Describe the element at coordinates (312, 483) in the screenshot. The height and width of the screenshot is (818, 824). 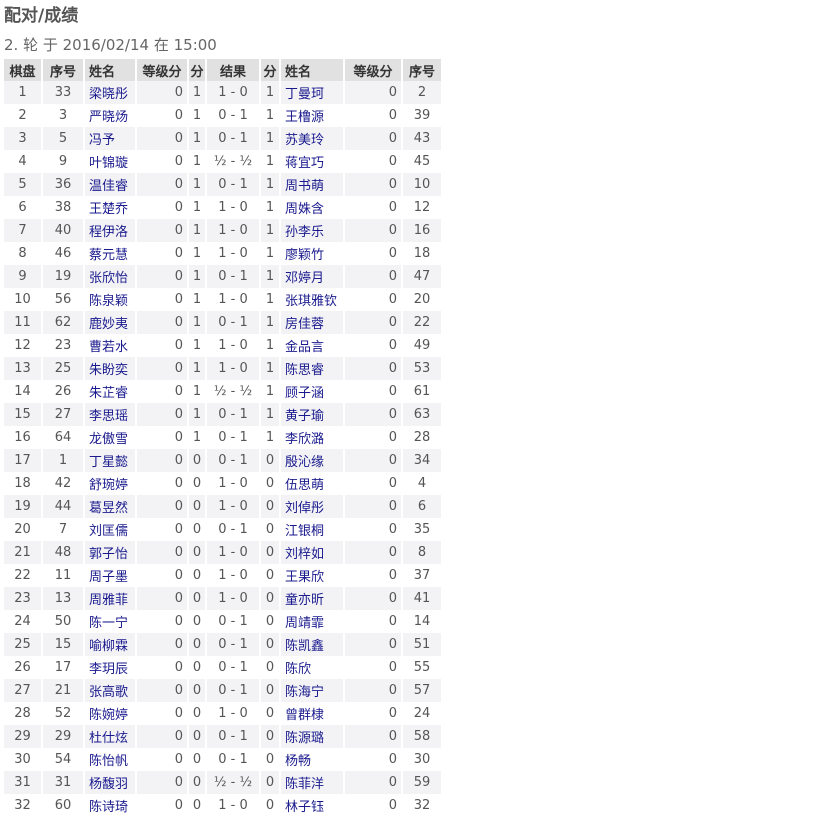
I see `black-player-name: 伍思萌` at that location.